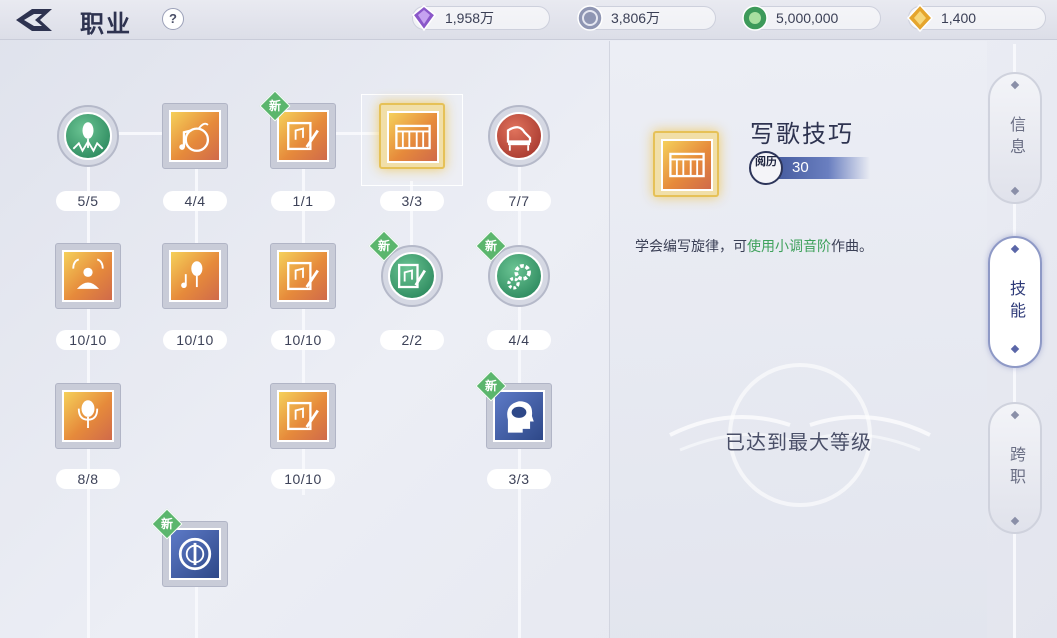 The image size is (1057, 638). What do you see at coordinates (798, 443) in the screenshot?
I see `max-level-text: 已达到最大等级` at bounding box center [798, 443].